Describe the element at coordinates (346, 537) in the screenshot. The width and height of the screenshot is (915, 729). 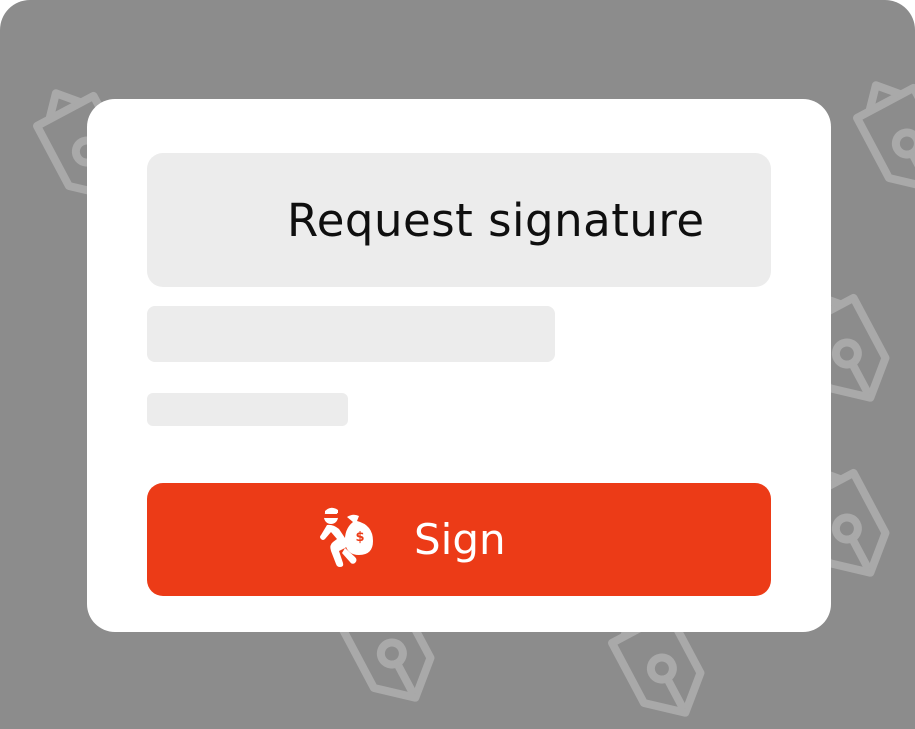
I see `money-bag-thief-icon: $` at that location.